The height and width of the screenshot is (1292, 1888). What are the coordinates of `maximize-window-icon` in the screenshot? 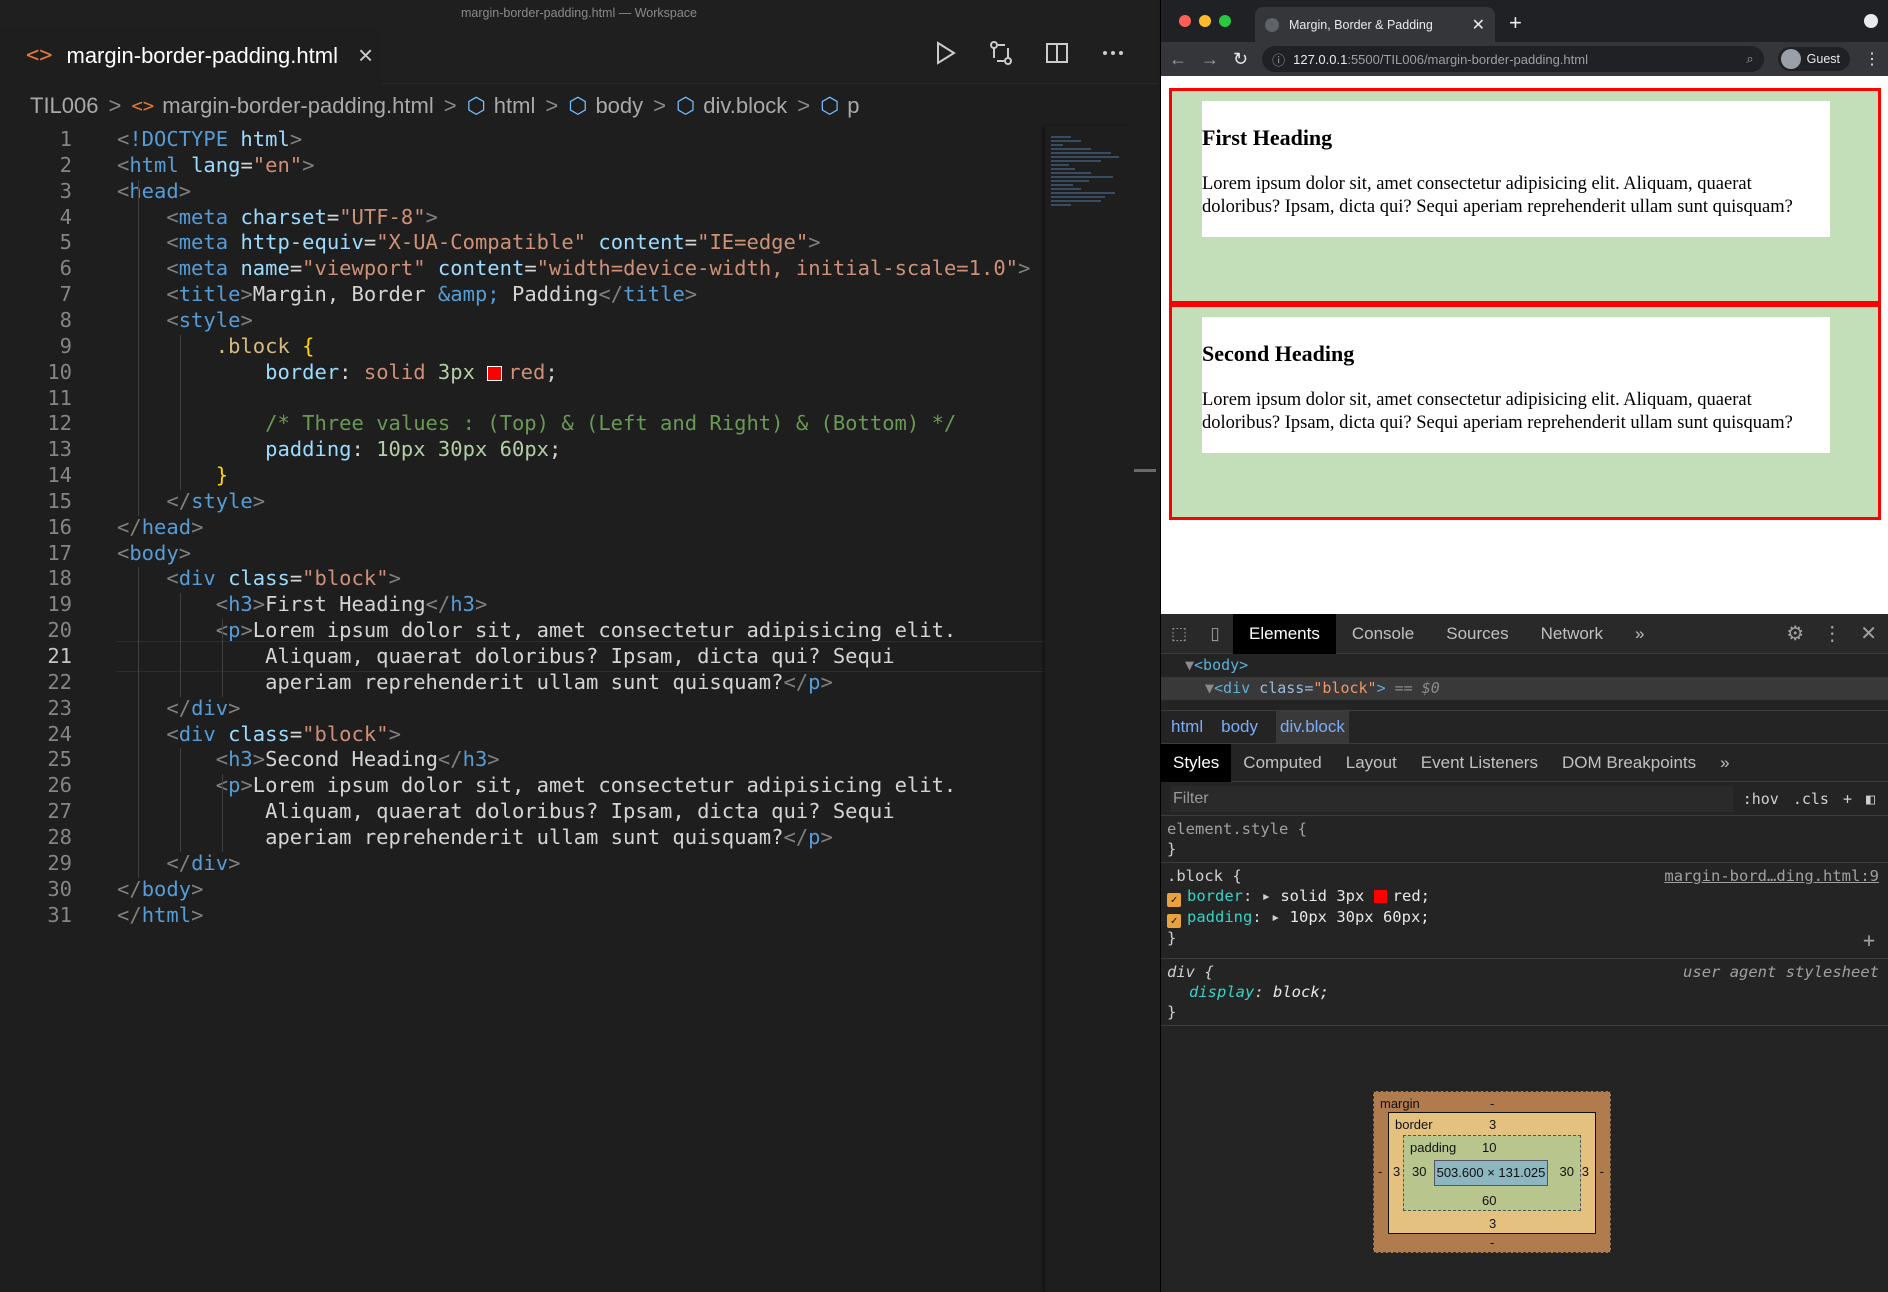 It's located at (1225, 21).